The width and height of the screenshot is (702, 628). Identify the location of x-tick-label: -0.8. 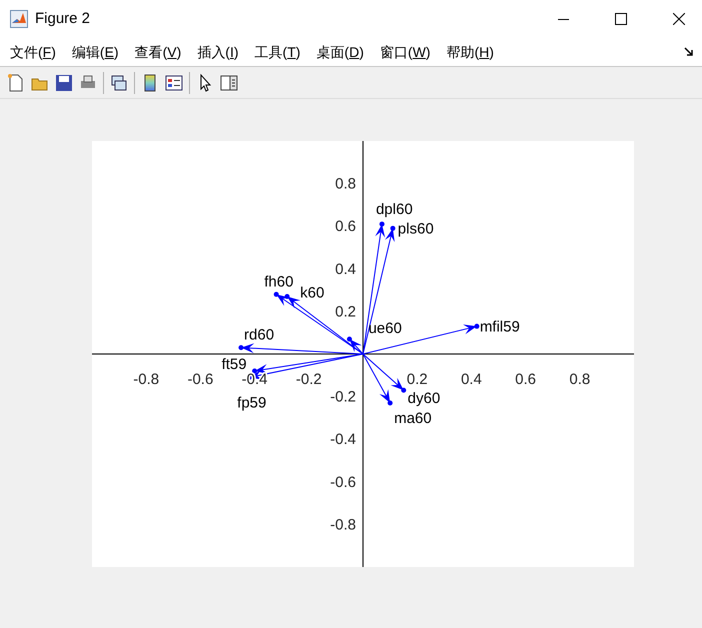
(146, 379).